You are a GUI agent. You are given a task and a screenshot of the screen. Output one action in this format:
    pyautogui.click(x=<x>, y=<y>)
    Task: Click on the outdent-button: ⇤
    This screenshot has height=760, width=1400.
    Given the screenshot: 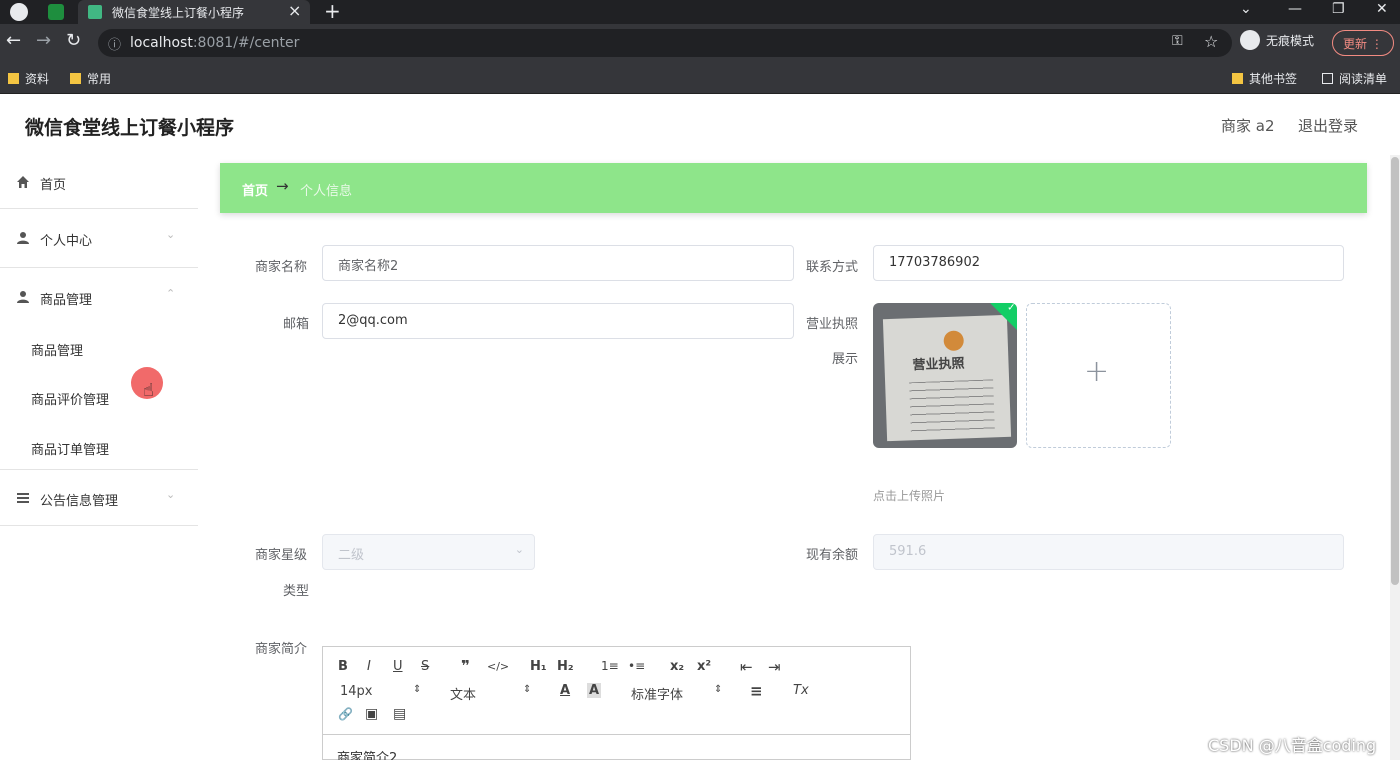 What is the action you would take?
    pyautogui.click(x=746, y=667)
    